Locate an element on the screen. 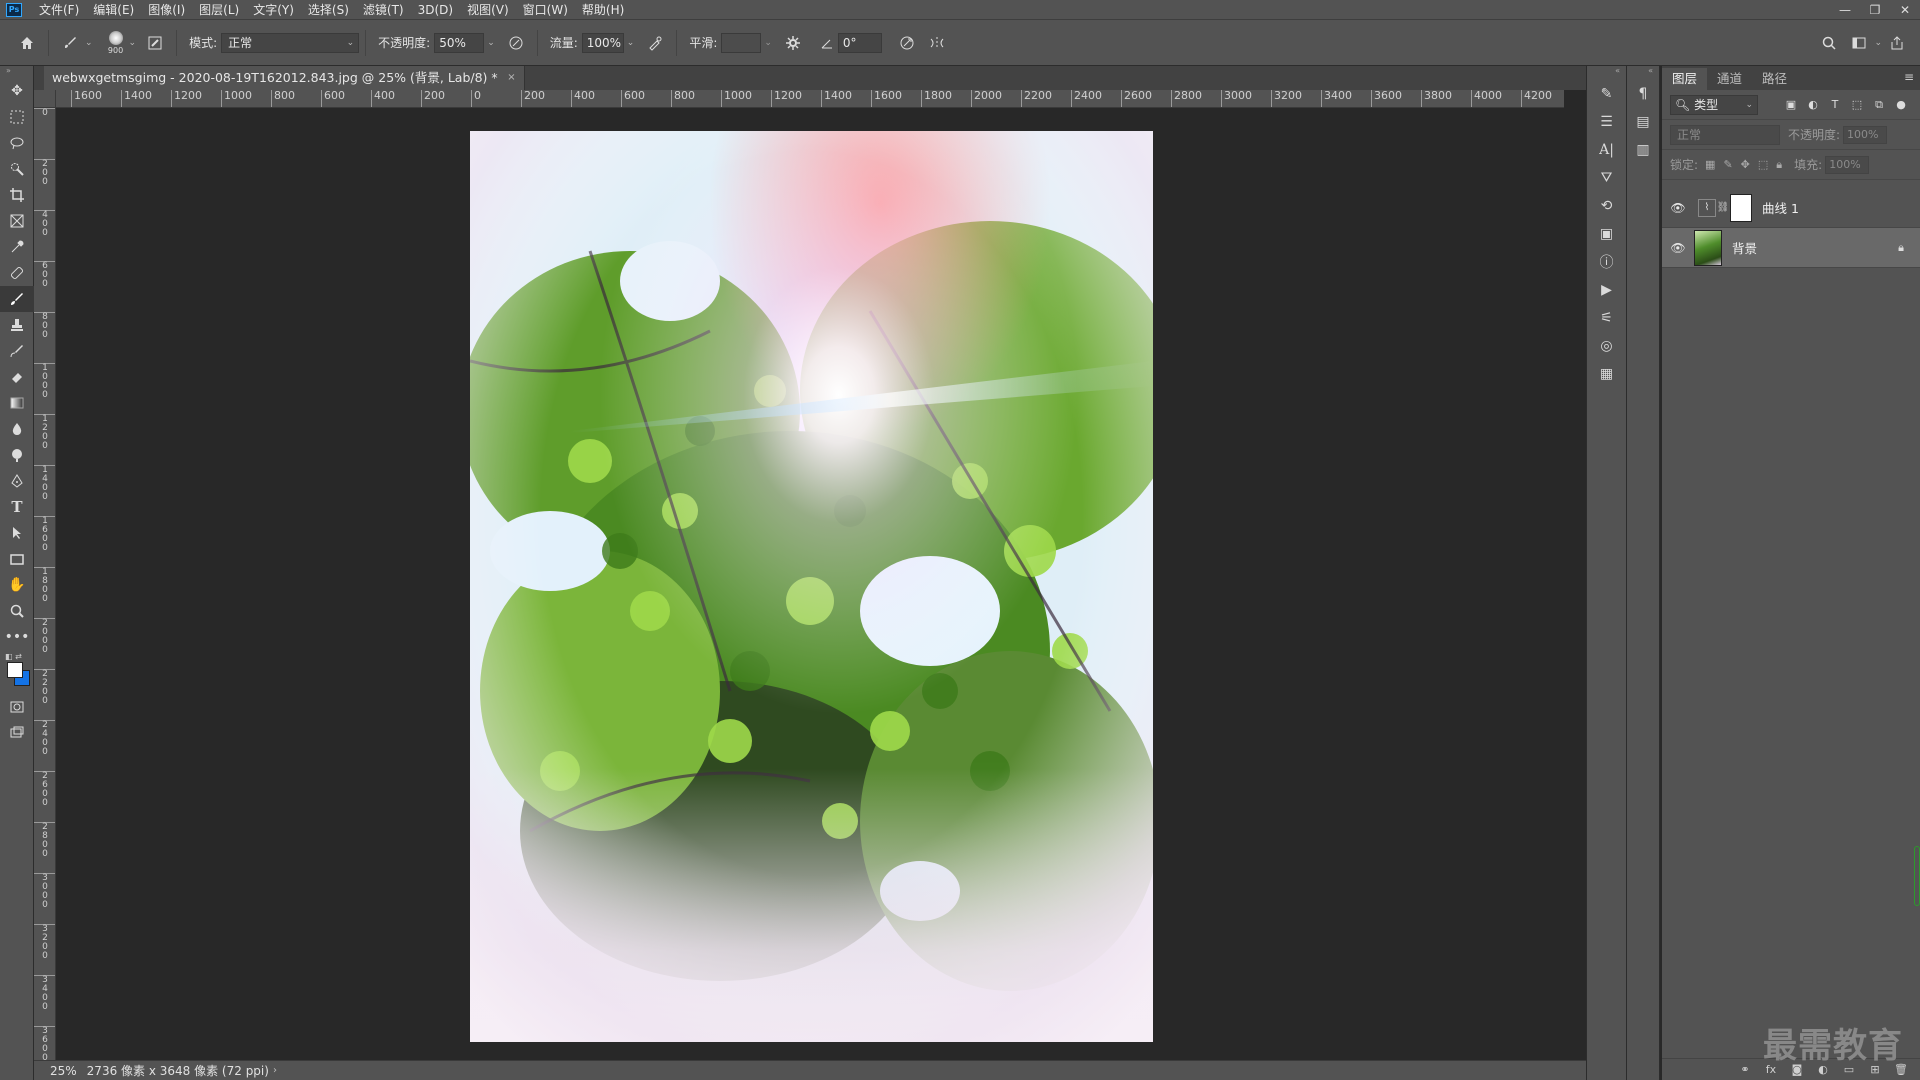 This screenshot has width=1920, height=1080. healing-brush-tool-icon is located at coordinates (17, 273).